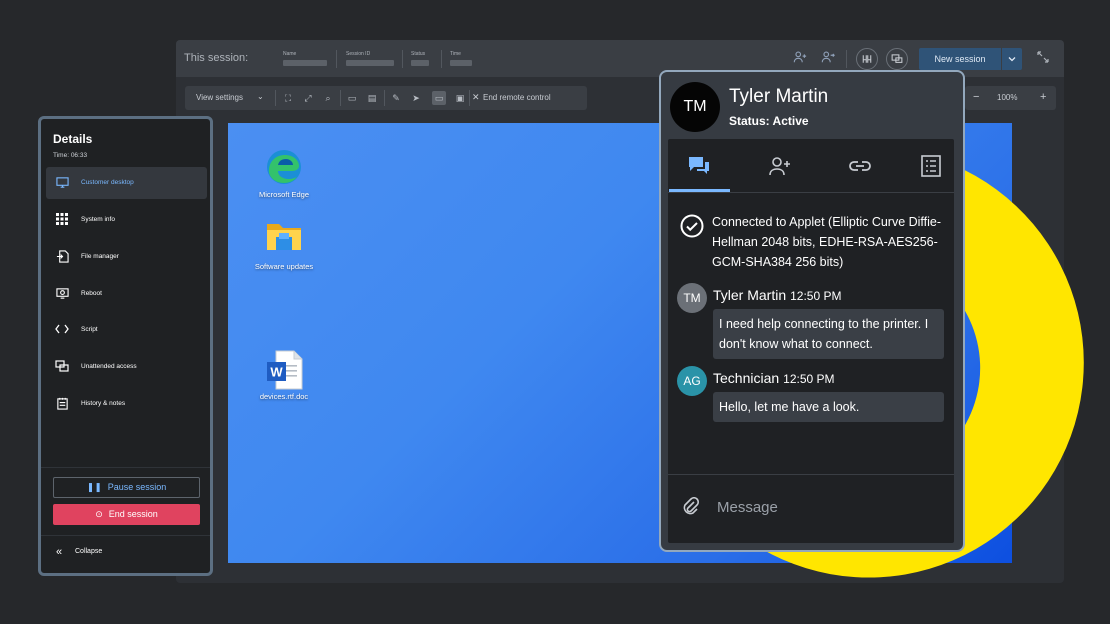 Image resolution: width=1110 pixels, height=624 pixels. Describe the element at coordinates (370, 63) in the screenshot. I see `meta-session-id-value` at that location.